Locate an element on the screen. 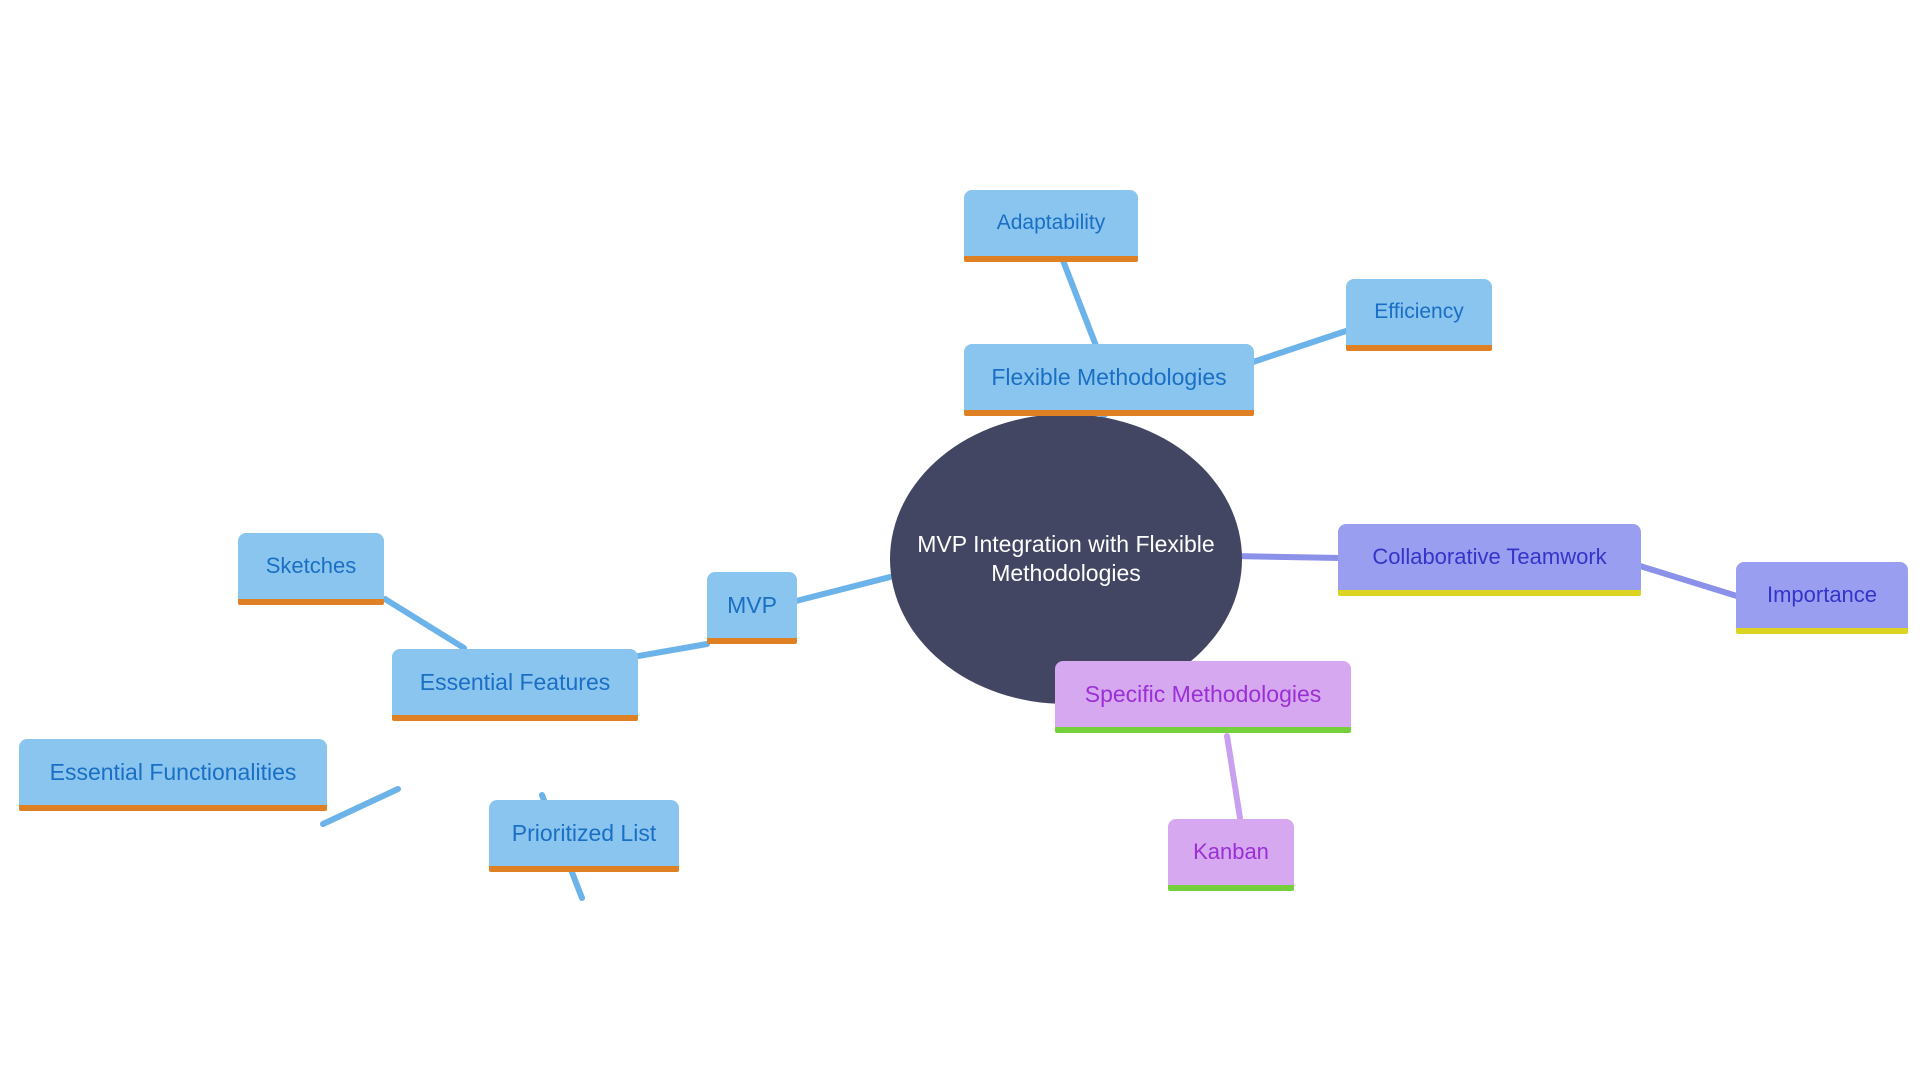 The width and height of the screenshot is (1920, 1080). node-prioritized-list: Prioritized List is located at coordinates (584, 836).